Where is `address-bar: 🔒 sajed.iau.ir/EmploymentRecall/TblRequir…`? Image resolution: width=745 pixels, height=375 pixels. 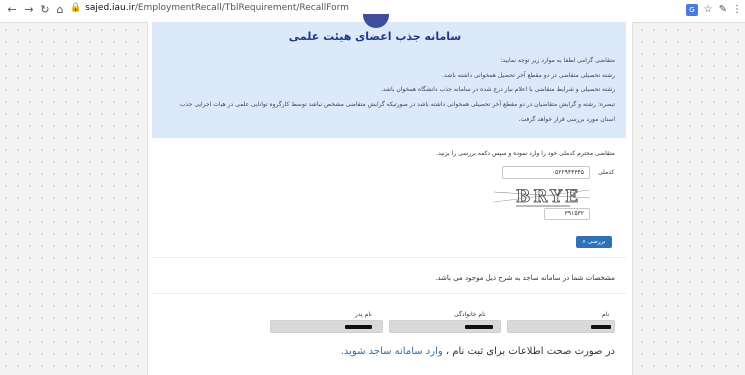
address-bar: 🔒 sajed.iau.ir/EmploymentRecall/TblRequir… is located at coordinates (209, 8).